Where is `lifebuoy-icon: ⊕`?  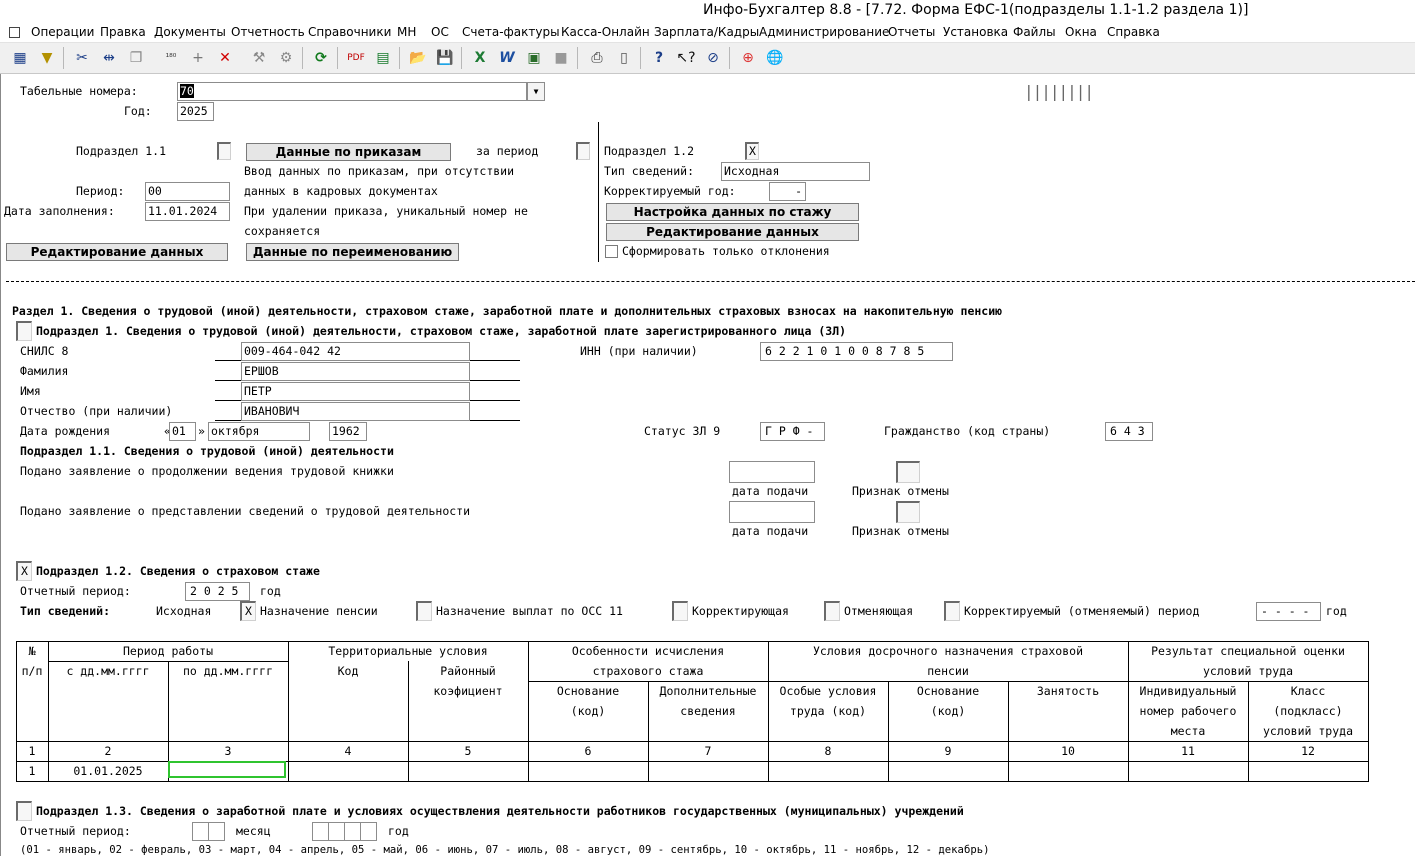
lifebuoy-icon: ⊕ is located at coordinates (748, 58).